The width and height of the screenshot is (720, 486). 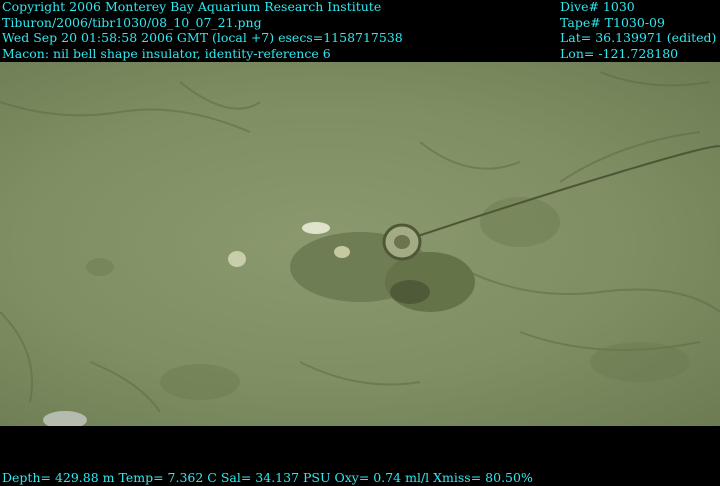 I want to click on longitude: Lon= -121.728180, so click(x=619, y=53).